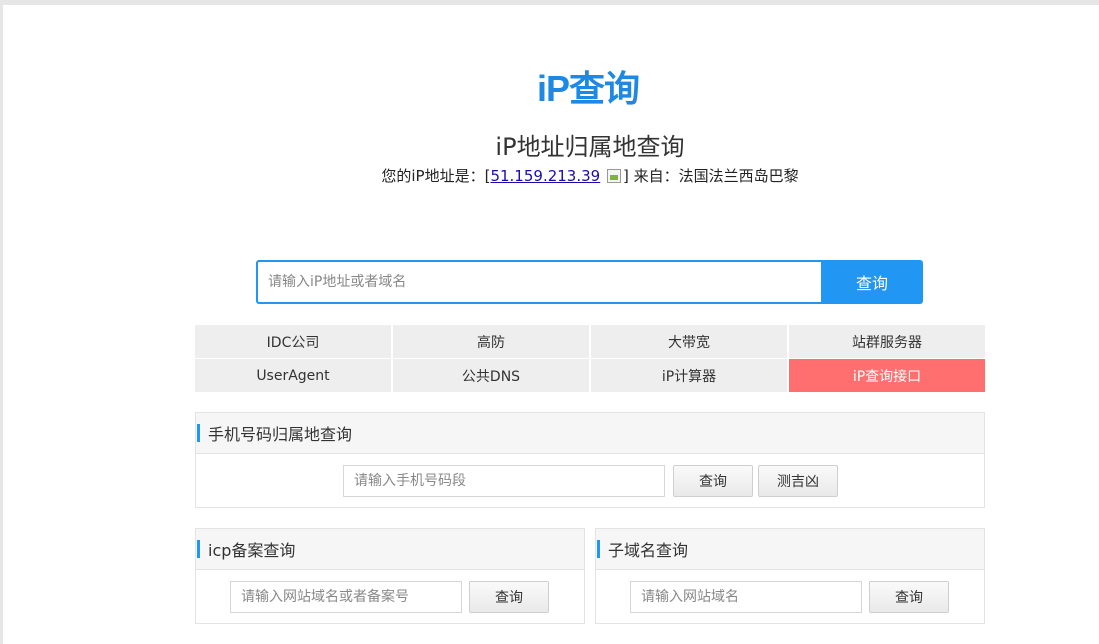 The height and width of the screenshot is (644, 1099). I want to click on broken-image-icon, so click(613, 176).